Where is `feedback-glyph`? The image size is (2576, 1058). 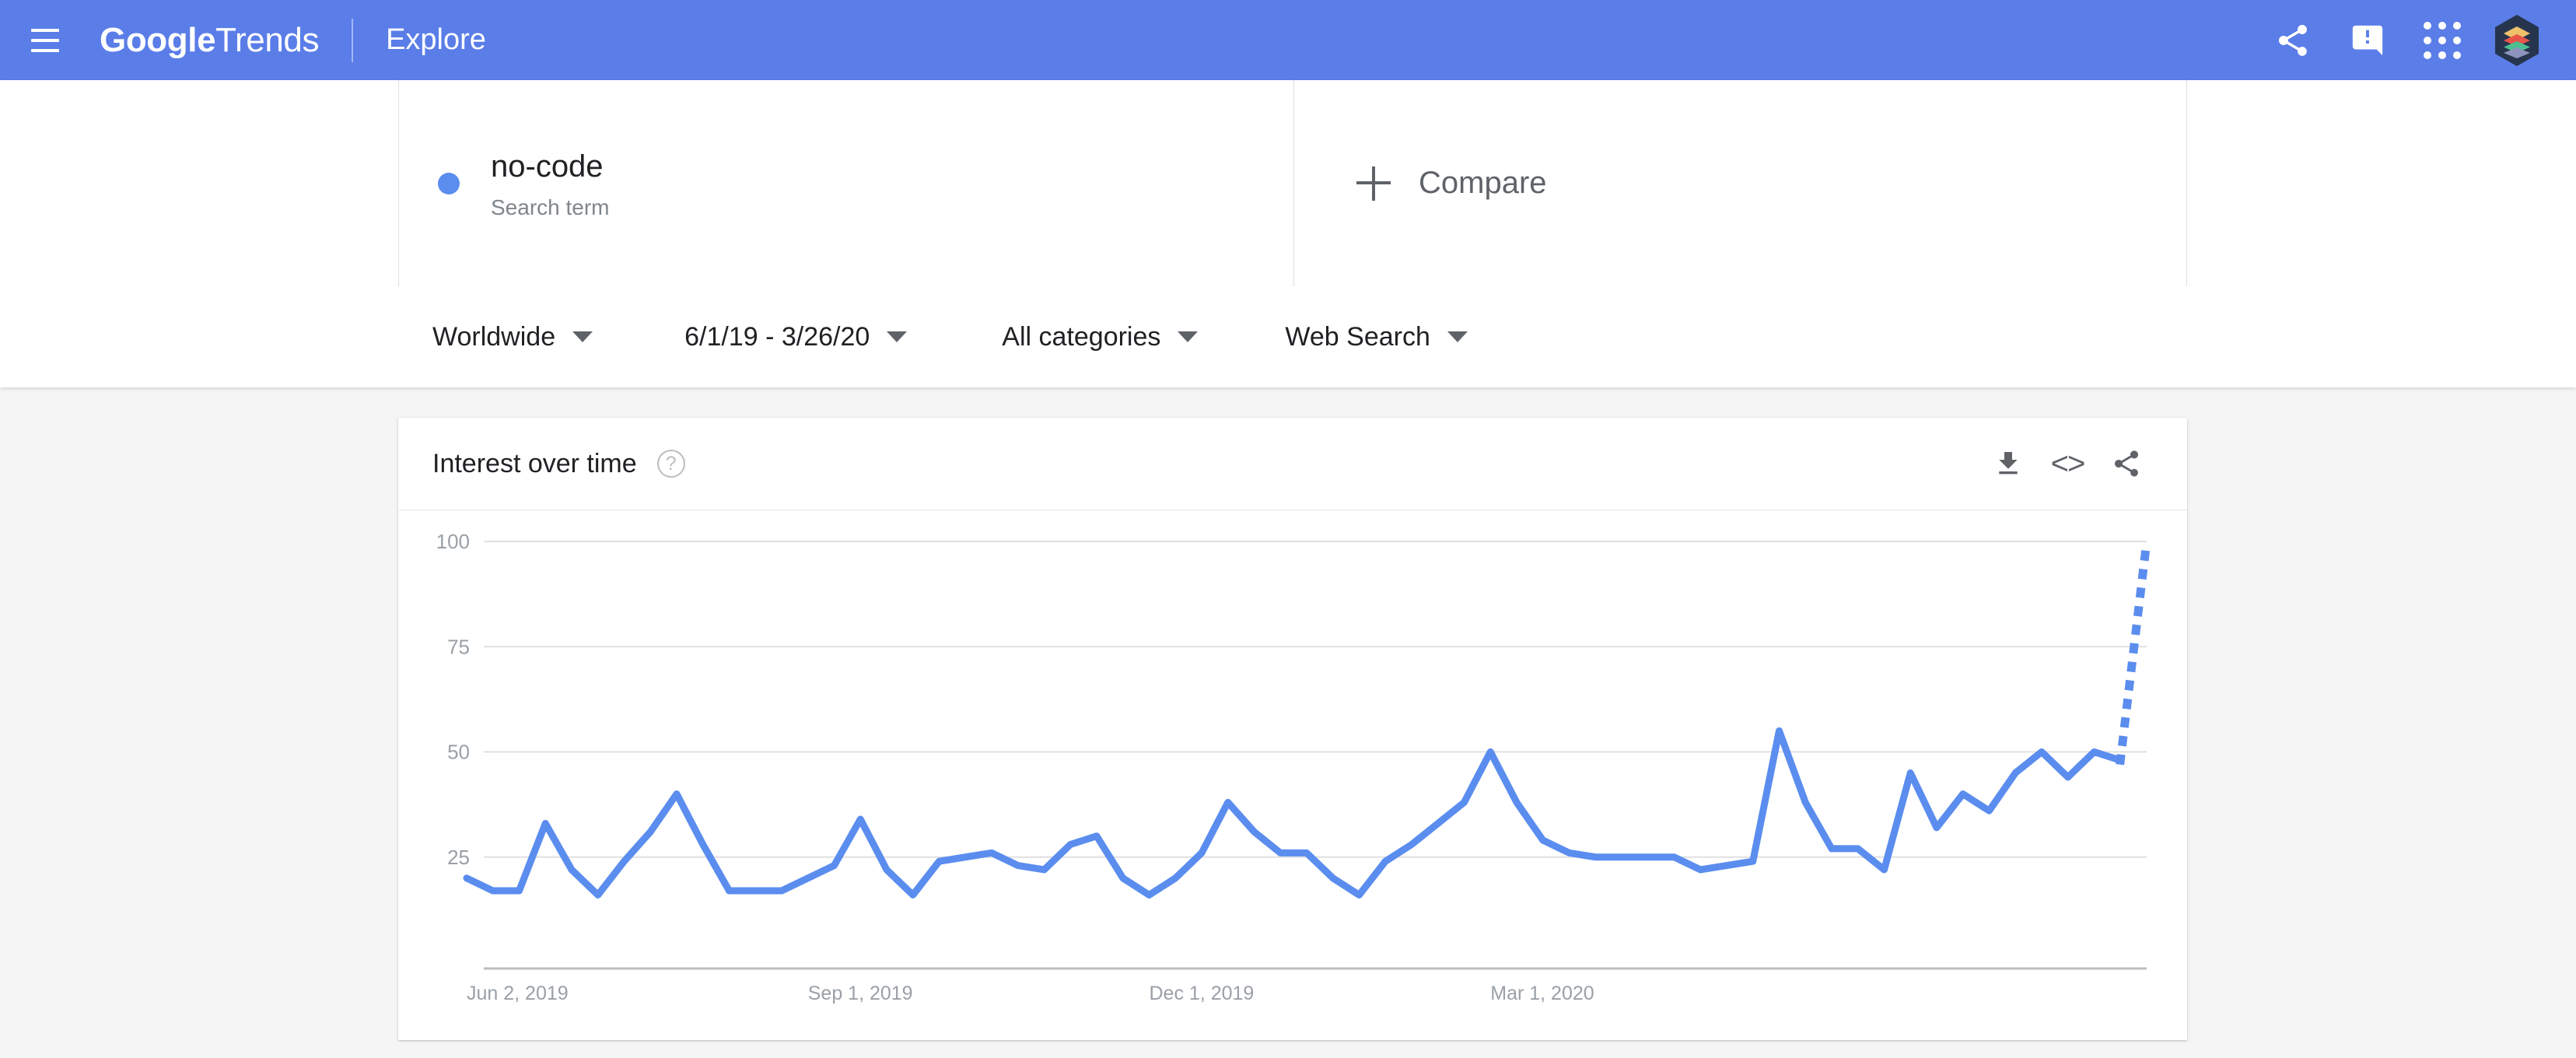
feedback-glyph is located at coordinates (2367, 40).